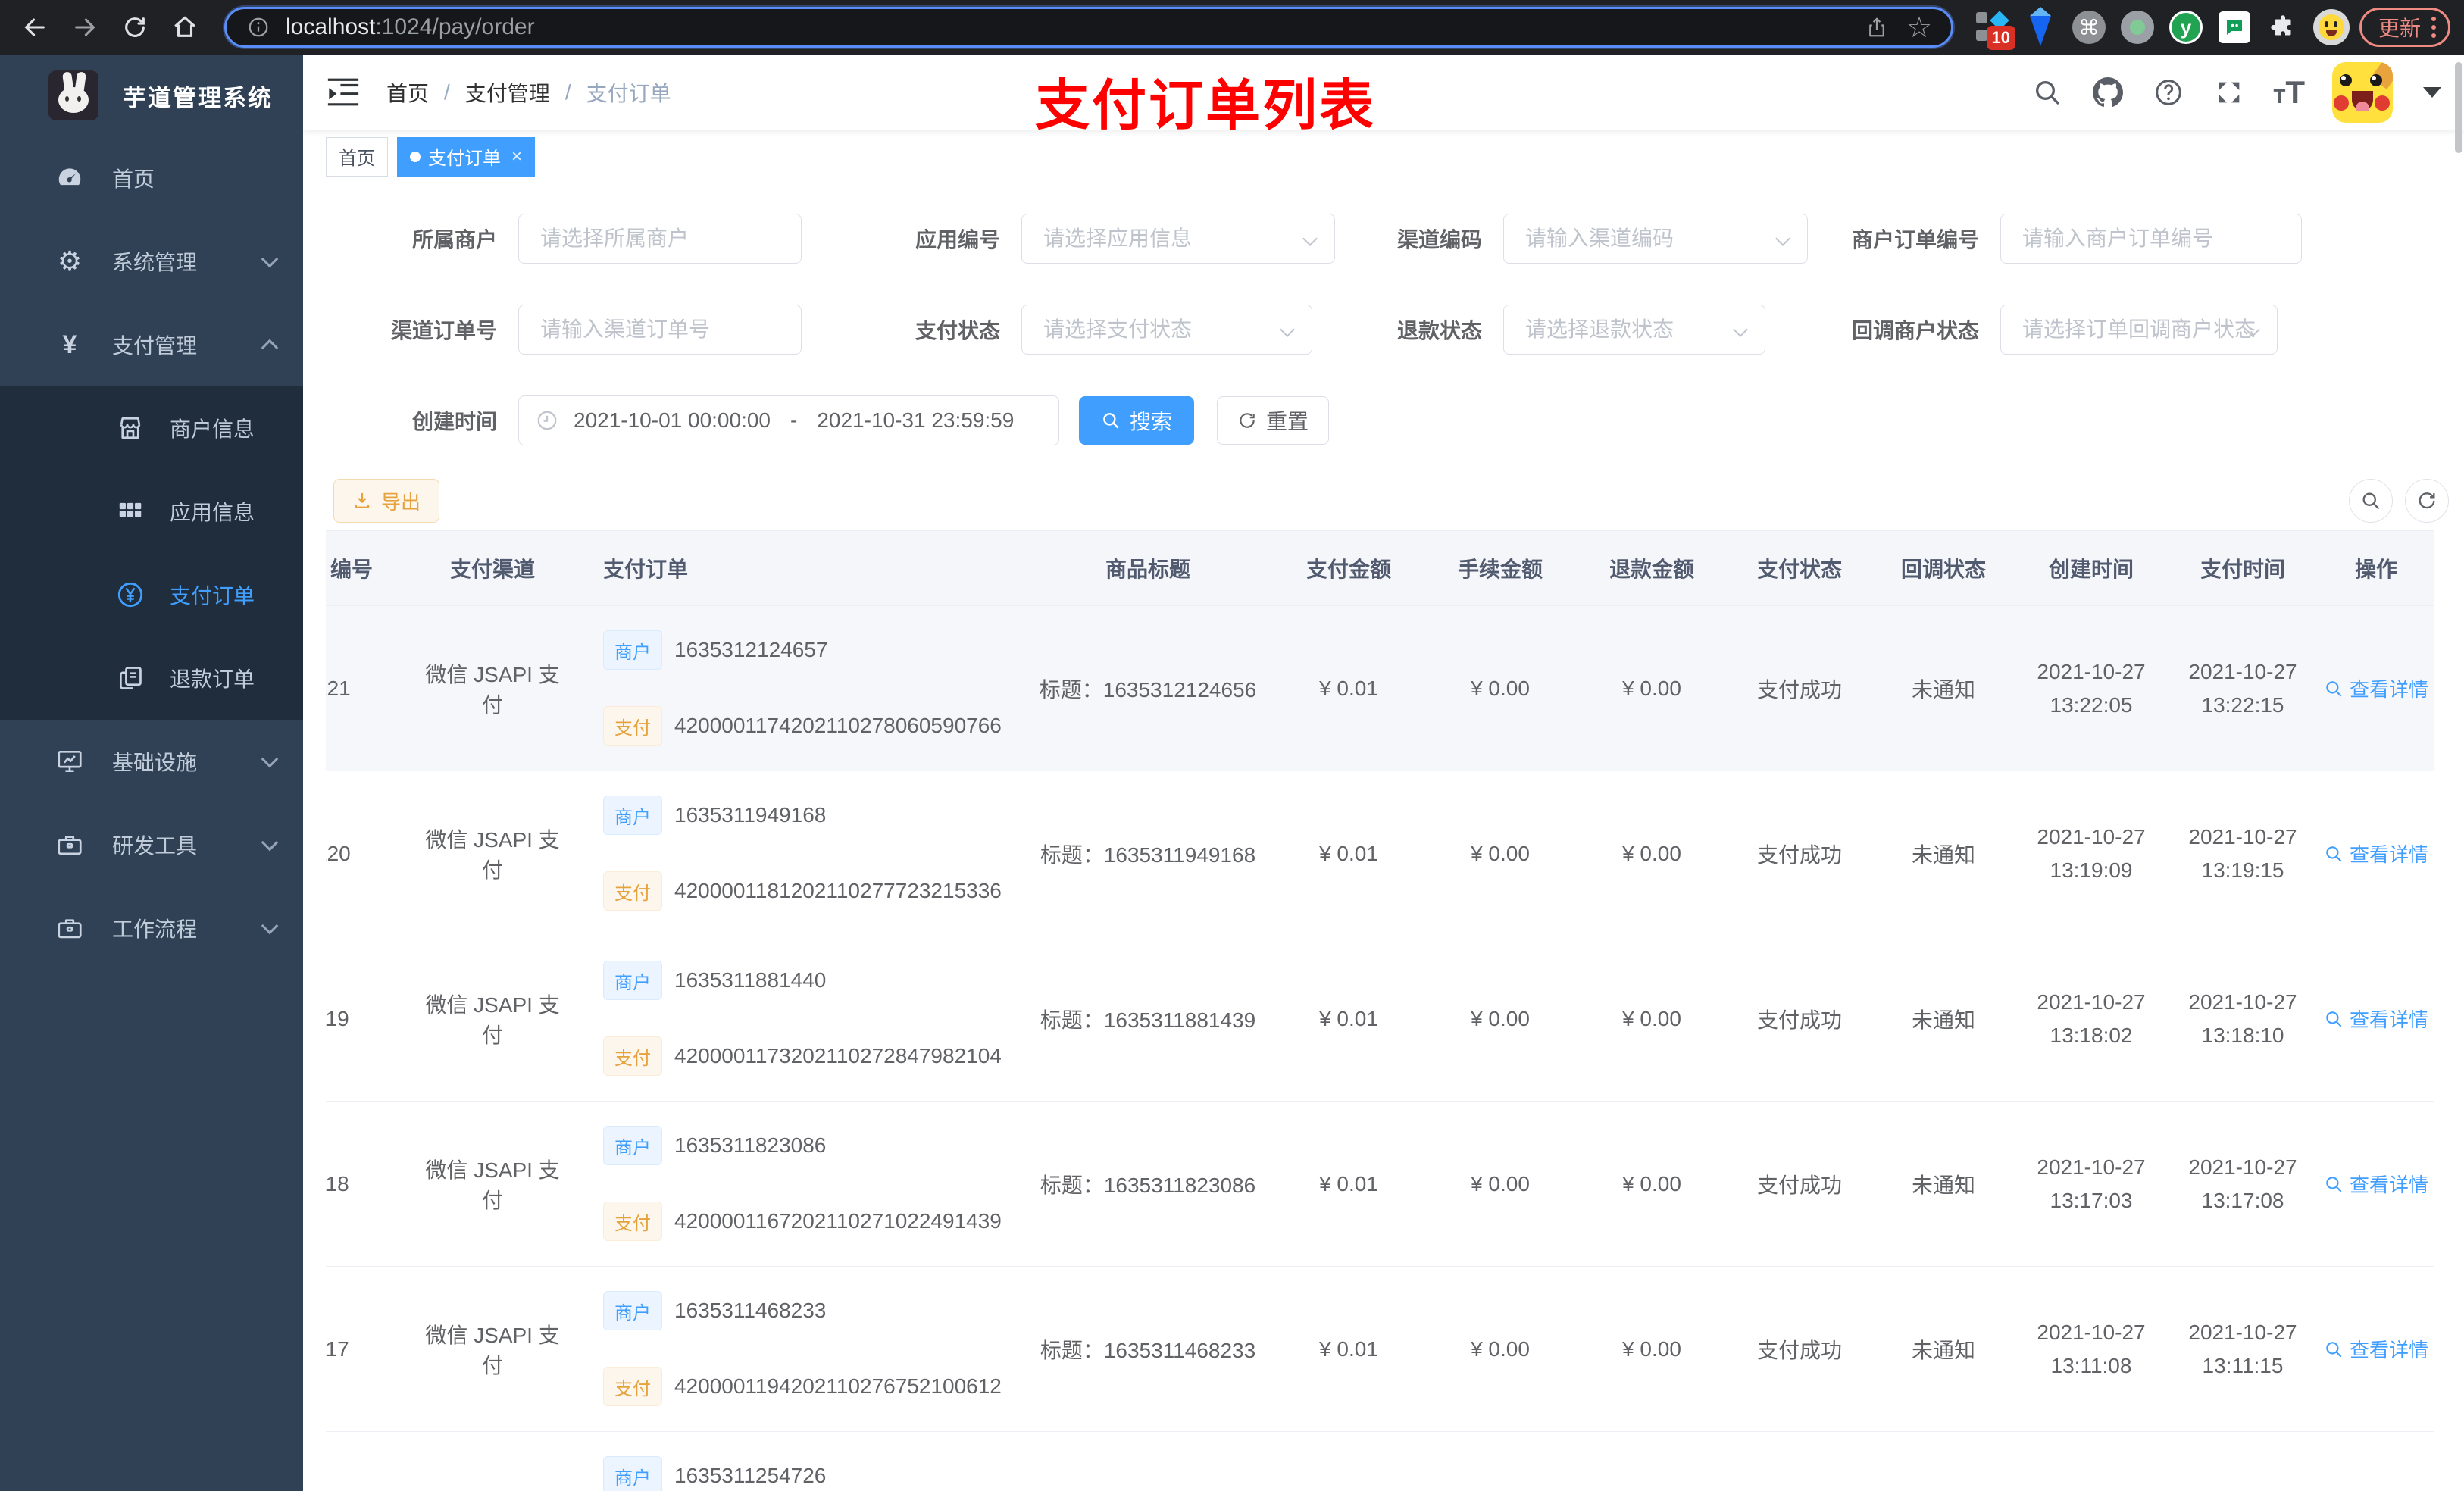 This screenshot has height=1491, width=2464. What do you see at coordinates (2168, 92) in the screenshot?
I see `help-icon` at bounding box center [2168, 92].